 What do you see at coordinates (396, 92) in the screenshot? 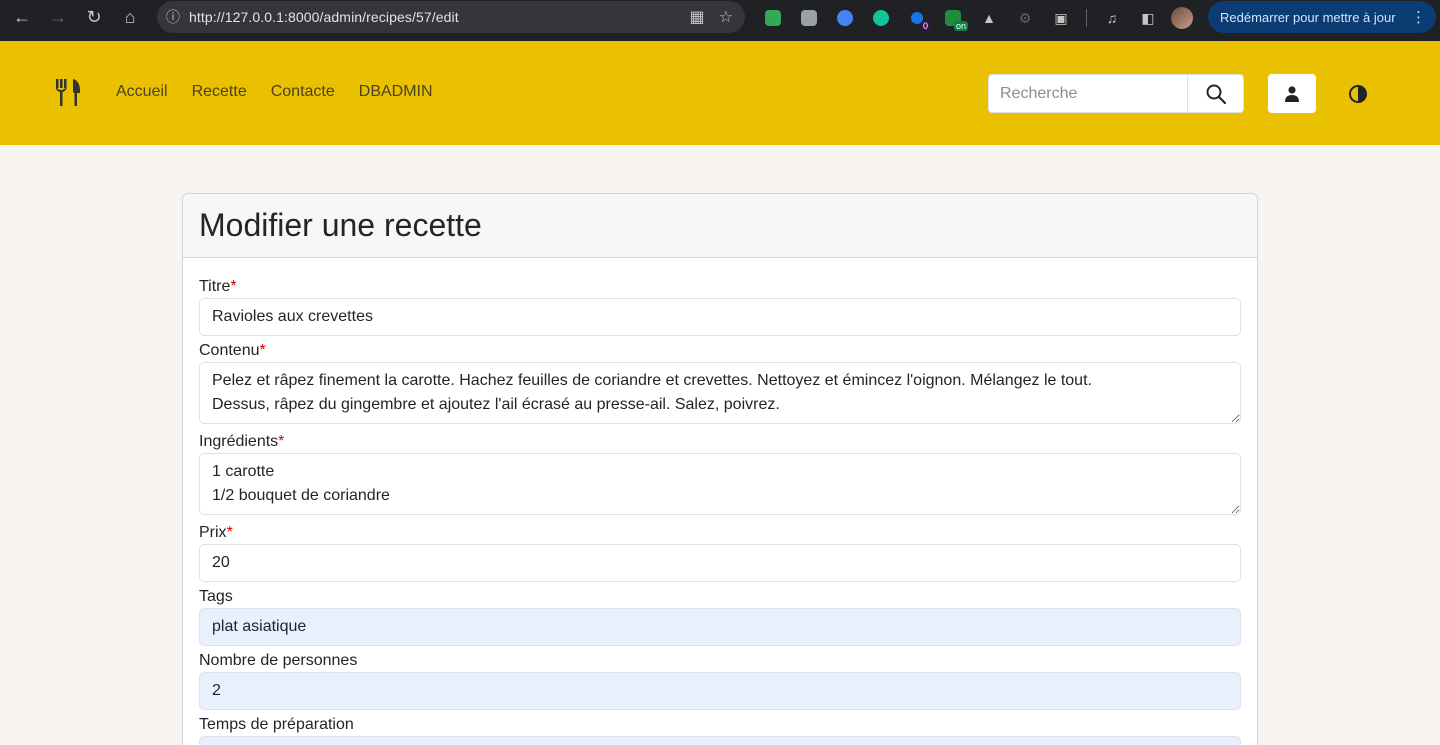
I see `menu-item-dbadmin: DBADMIN` at bounding box center [396, 92].